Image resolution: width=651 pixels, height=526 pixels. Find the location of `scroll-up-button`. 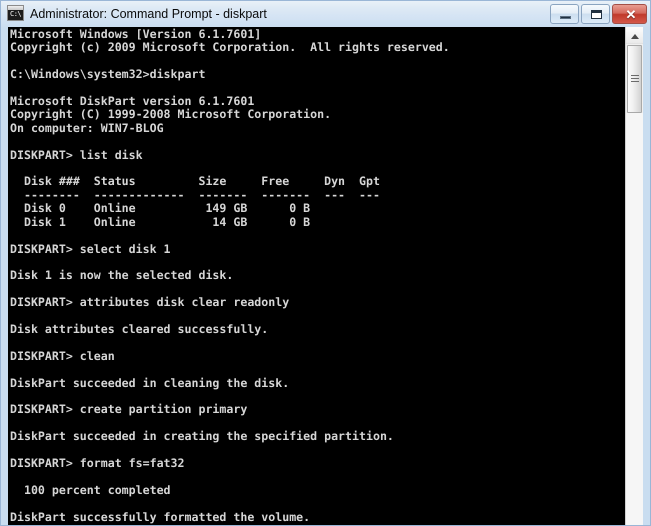

scroll-up-button is located at coordinates (634, 35).